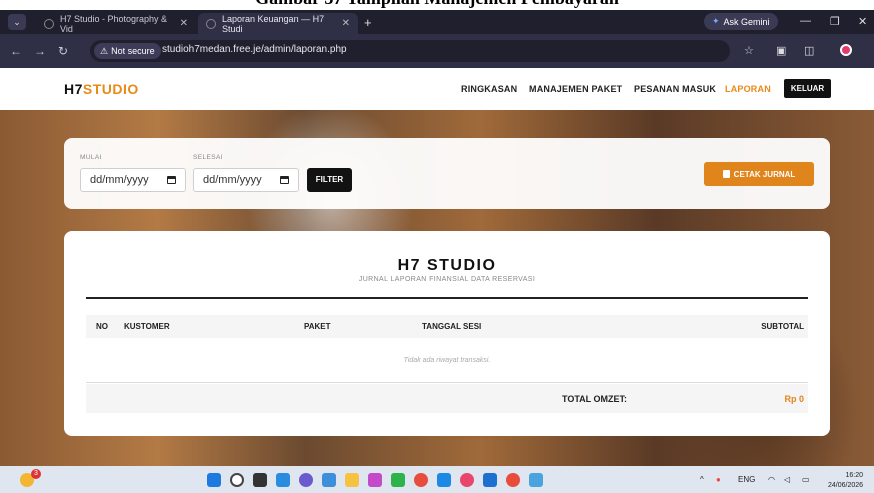  Describe the element at coordinates (489, 89) in the screenshot. I see `nav-ringkasan: RINGKASAN` at that location.